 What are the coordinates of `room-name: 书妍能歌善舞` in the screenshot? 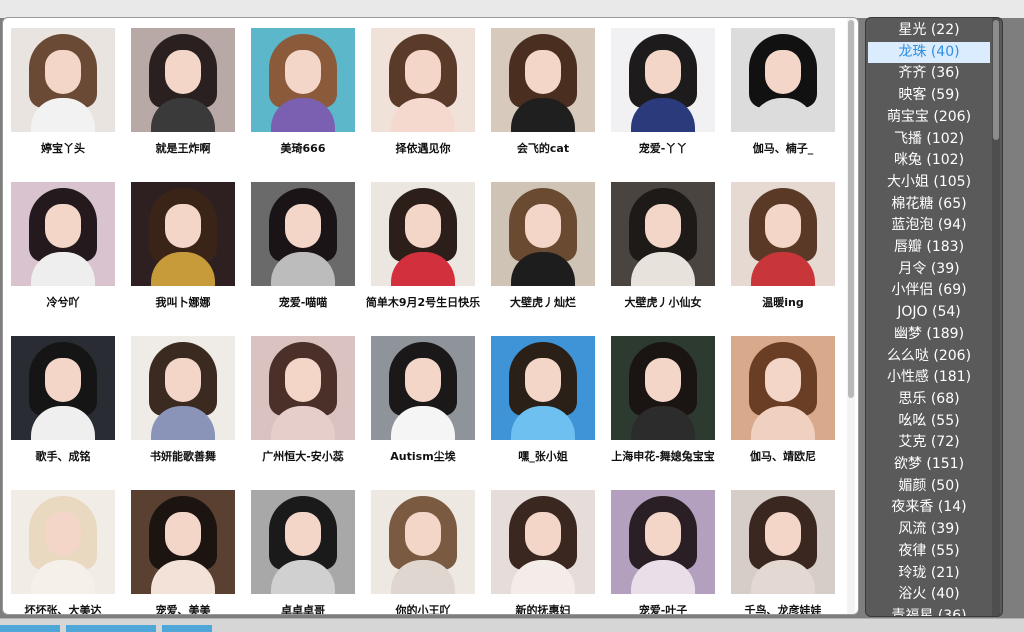 It's located at (183, 457).